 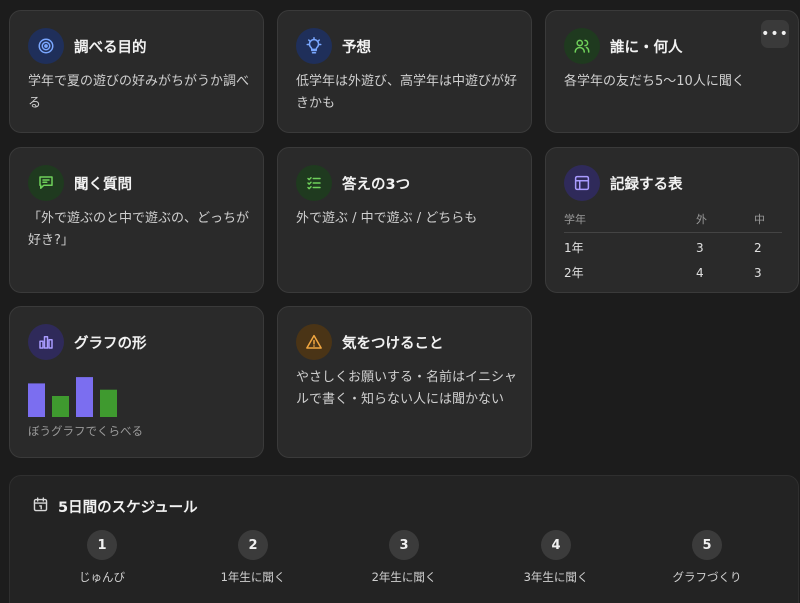 I want to click on users-icon, so click(x=582, y=46).